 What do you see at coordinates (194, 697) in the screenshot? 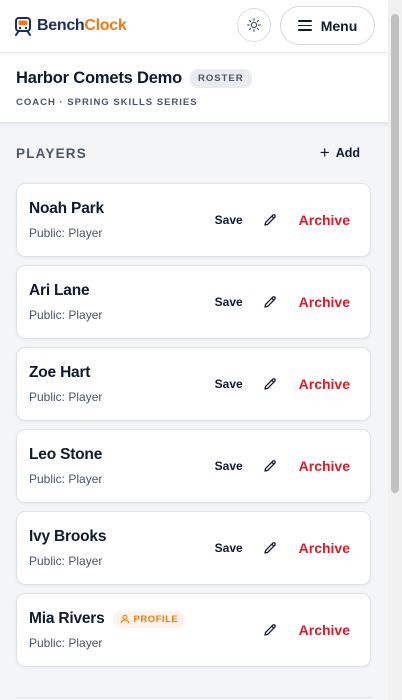
I see `next-card-edge` at bounding box center [194, 697].